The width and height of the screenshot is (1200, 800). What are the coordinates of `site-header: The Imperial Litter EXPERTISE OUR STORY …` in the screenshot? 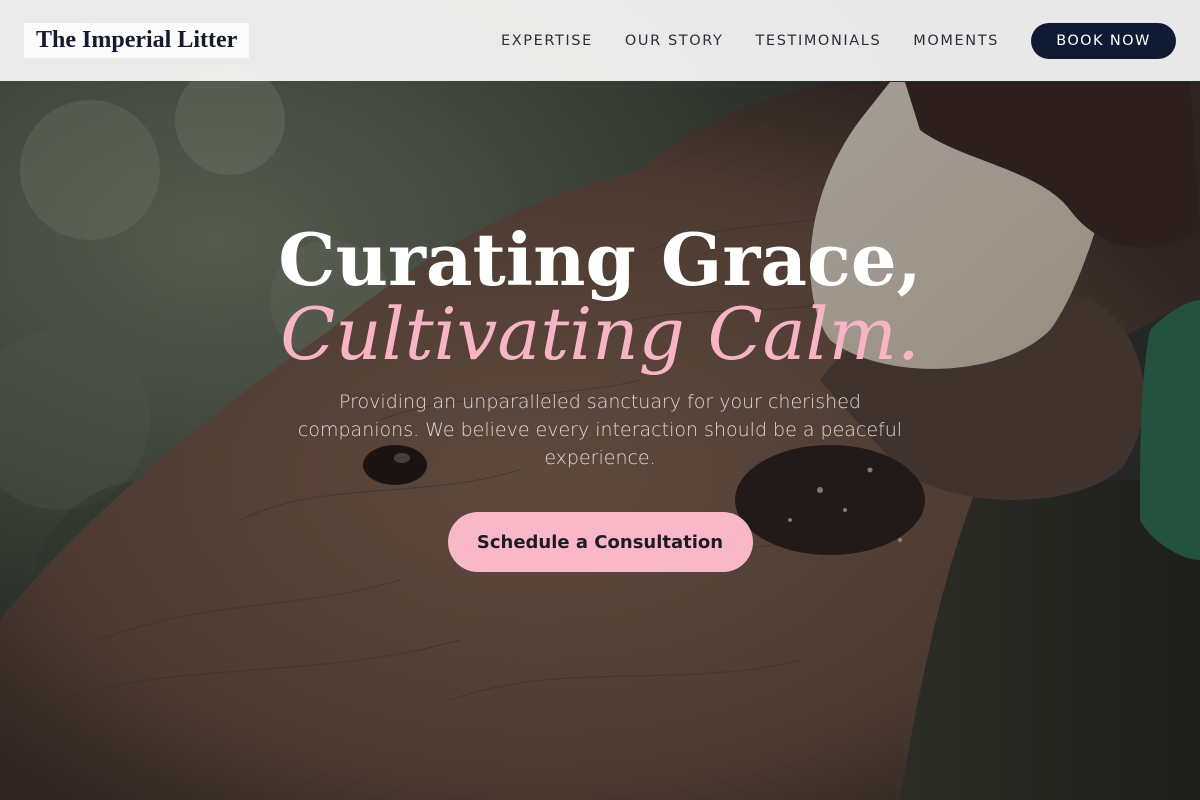 It's located at (600, 40).